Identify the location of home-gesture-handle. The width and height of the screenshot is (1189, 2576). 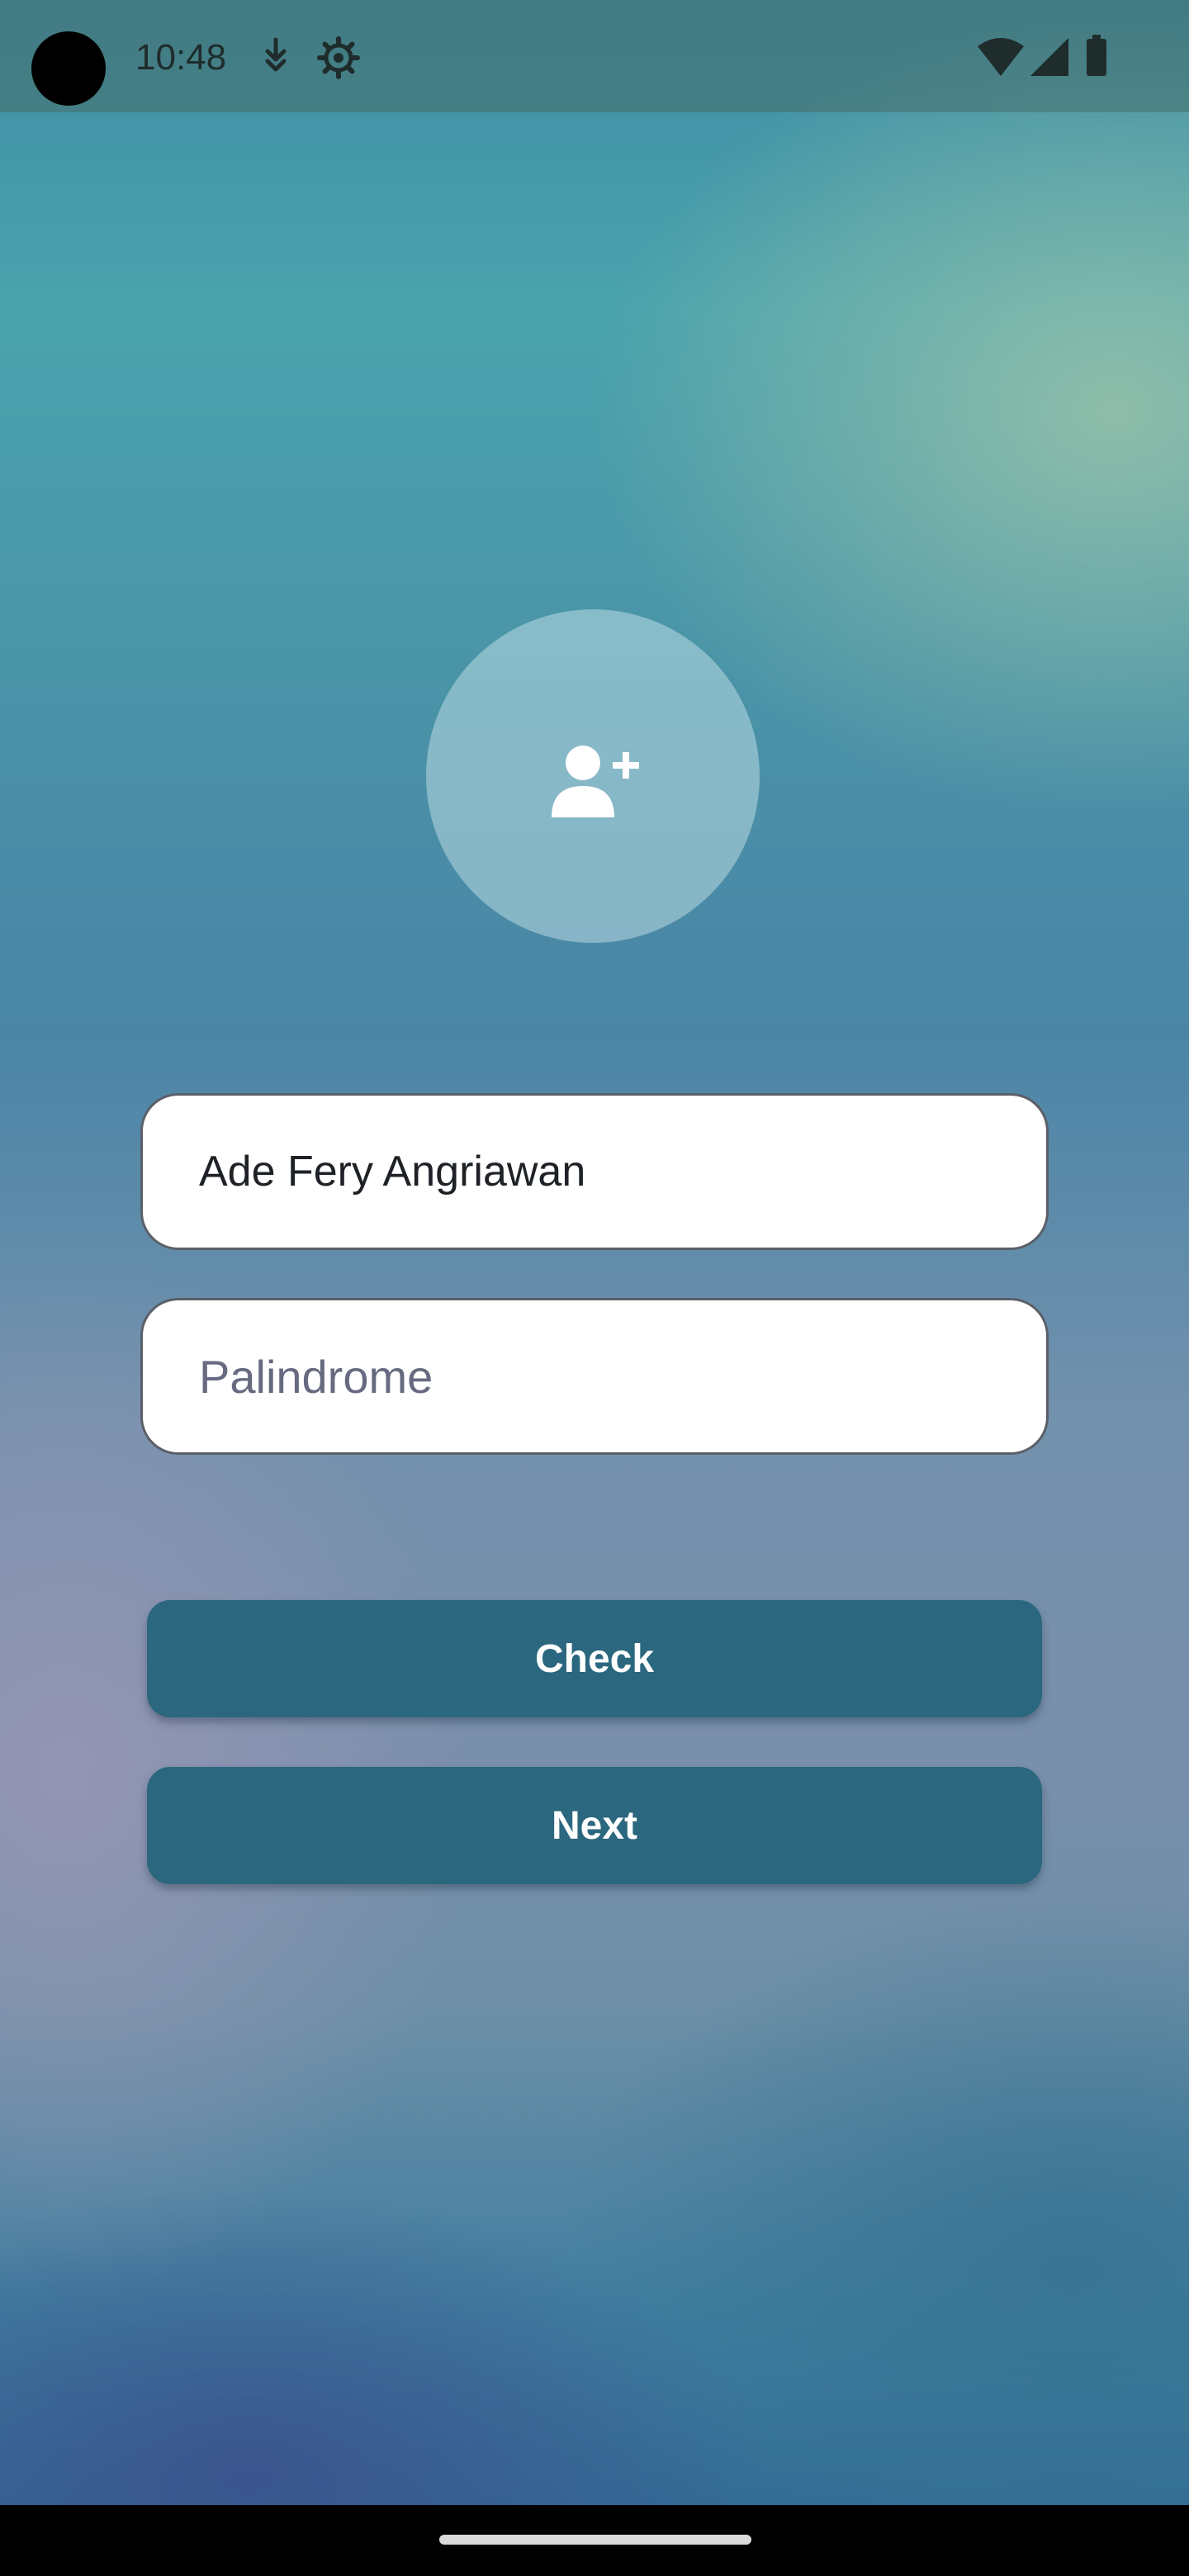
(595, 2540).